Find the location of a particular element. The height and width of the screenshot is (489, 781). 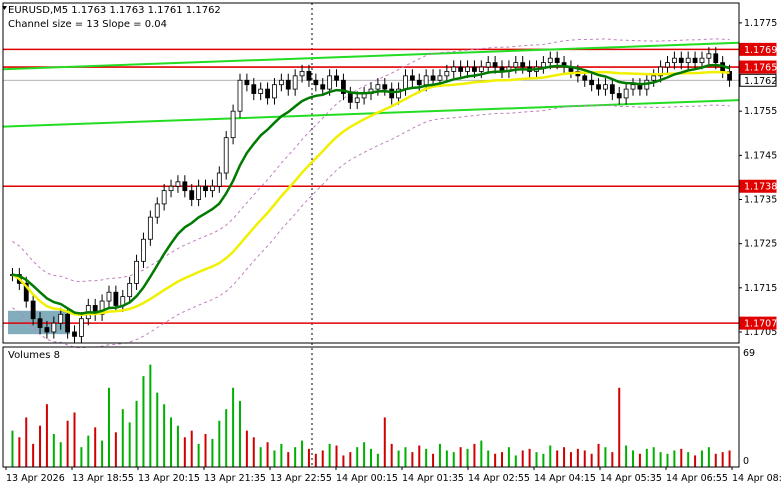

x-tick-label: 14 Apr 01:35 is located at coordinates (433, 478).